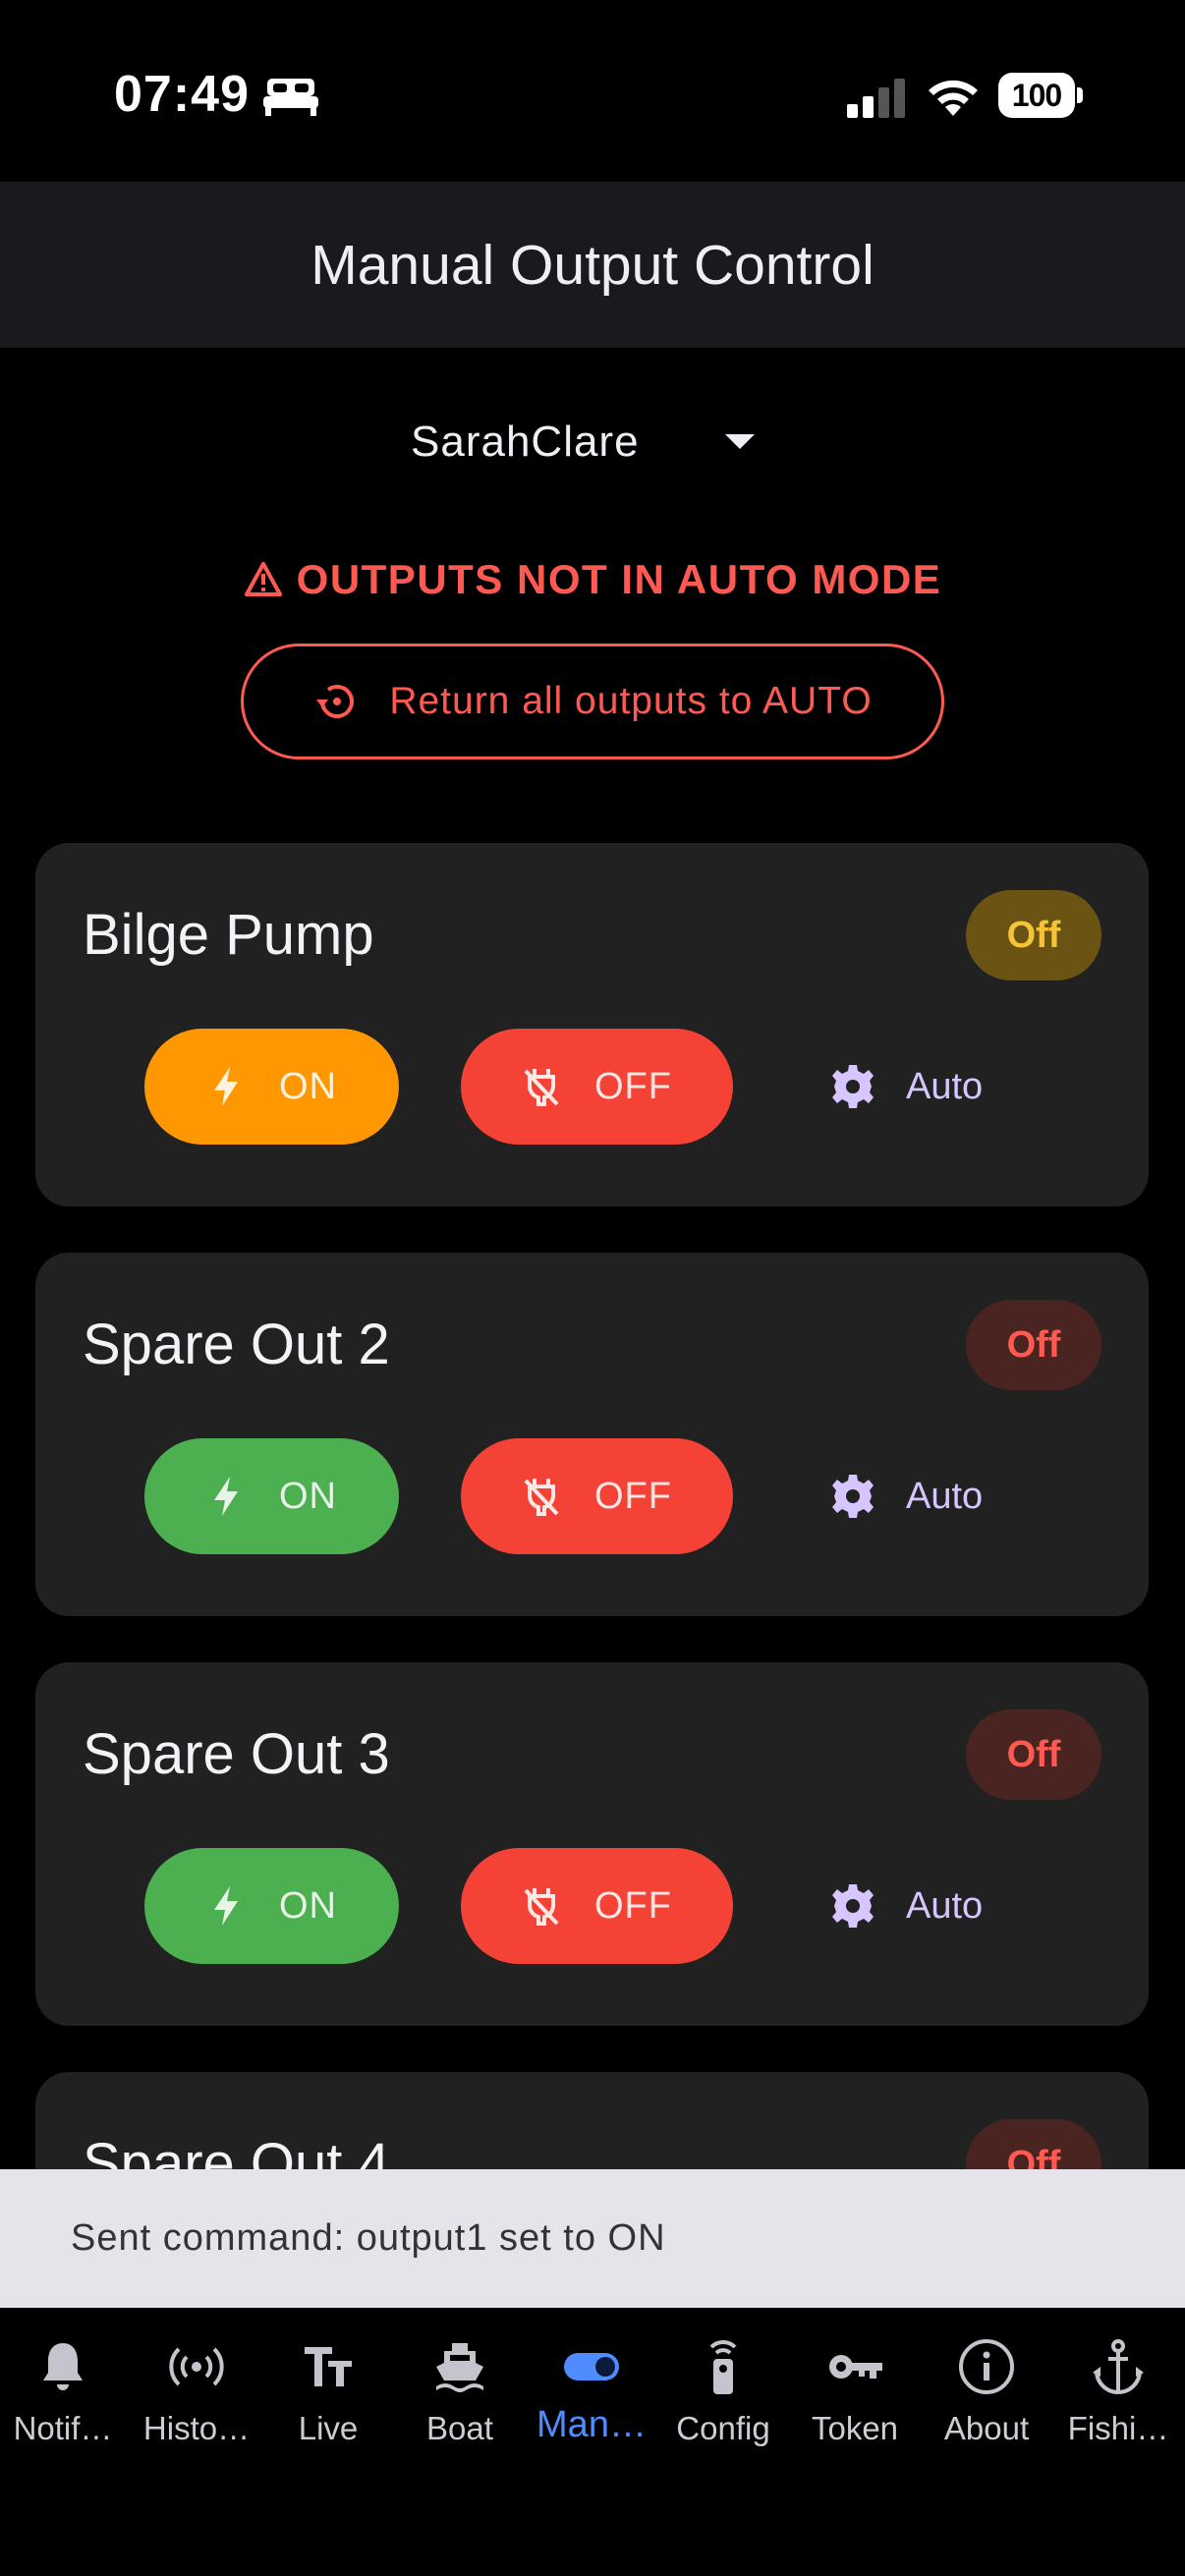 This screenshot has width=1185, height=2576. Describe the element at coordinates (197, 2366) in the screenshot. I see `broadcast-icon` at that location.